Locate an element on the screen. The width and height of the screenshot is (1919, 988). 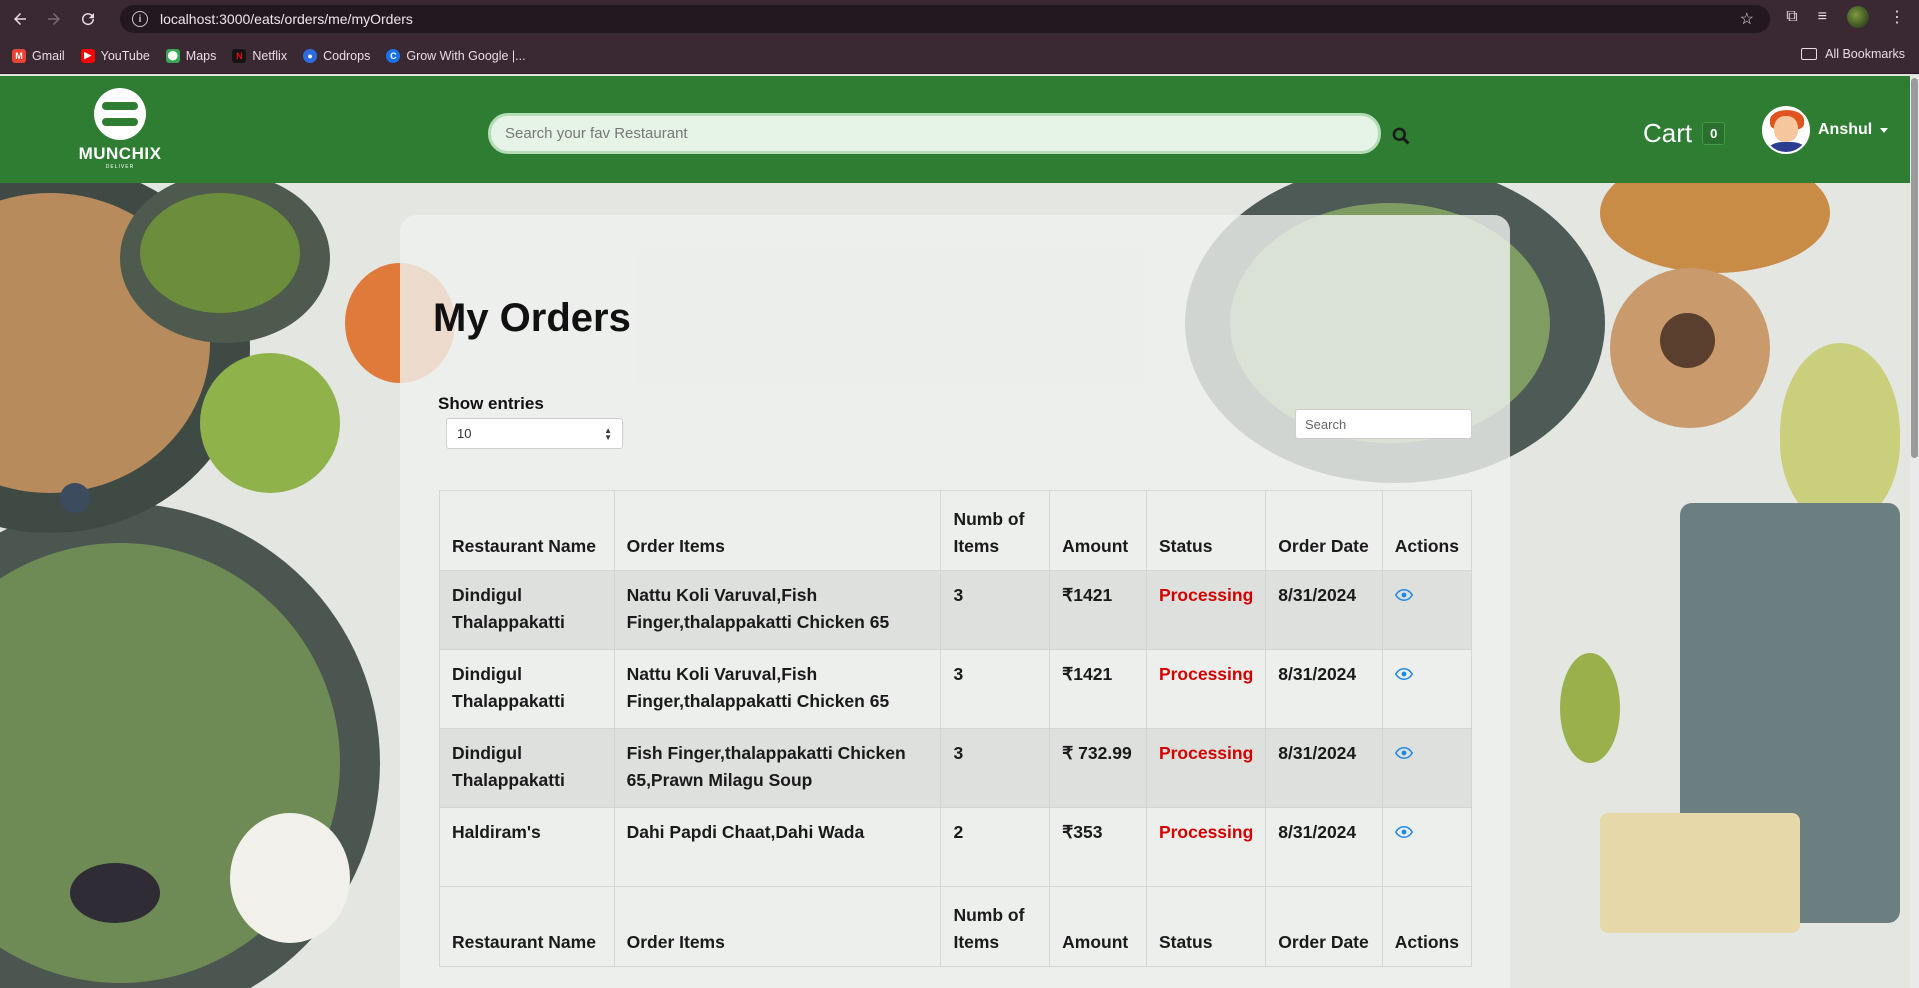
back-icon is located at coordinates (20, 19).